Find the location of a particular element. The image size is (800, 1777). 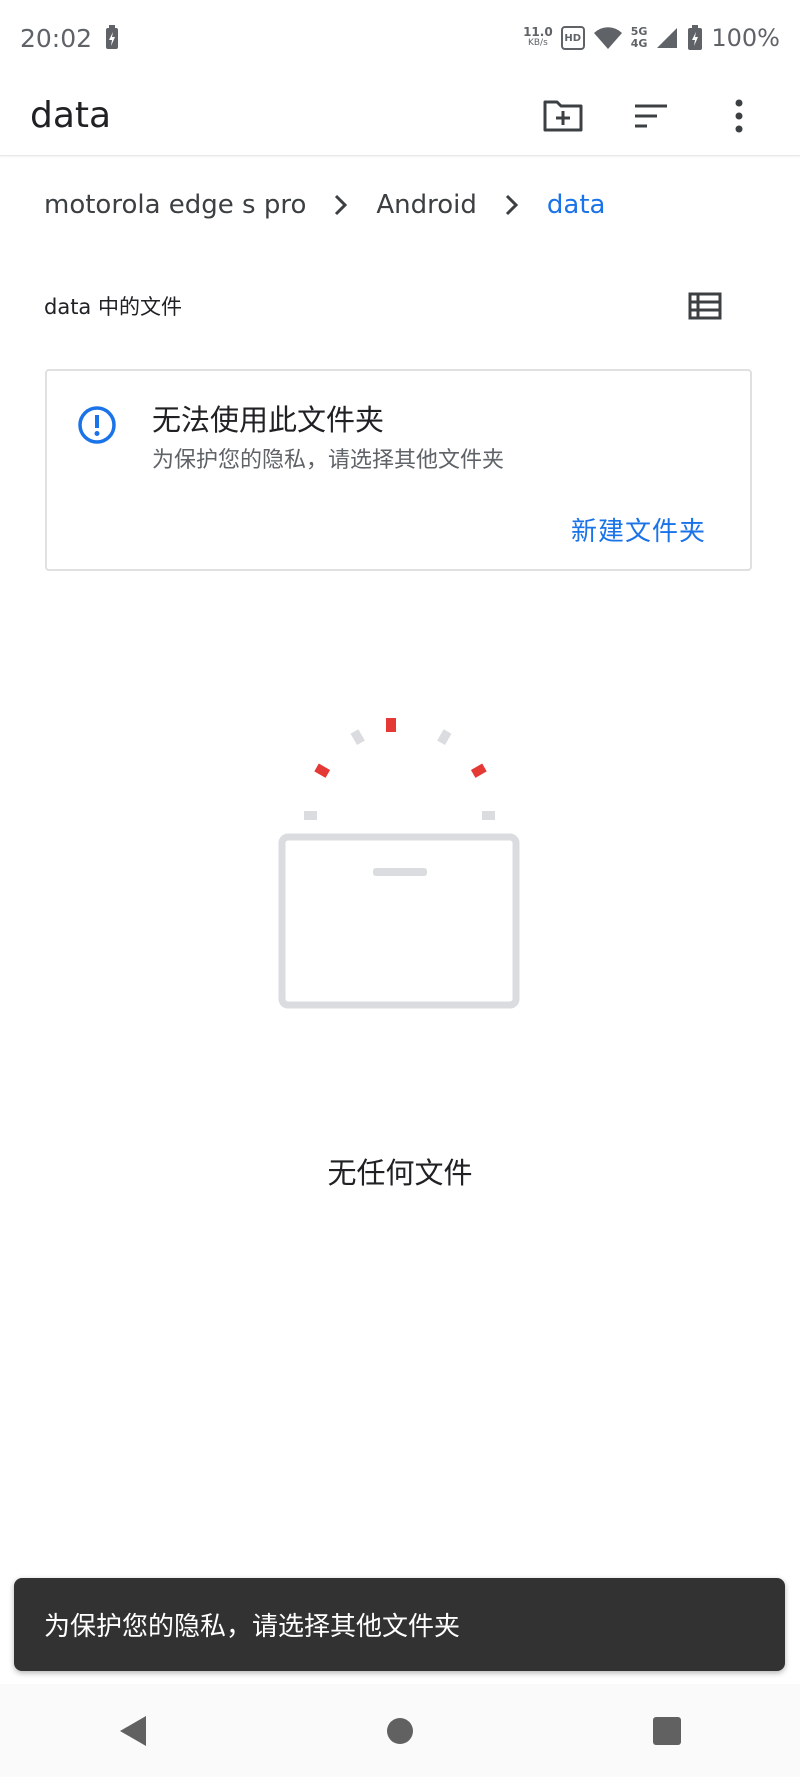

new-folder-link: 新建文件夹 is located at coordinates (638, 529).